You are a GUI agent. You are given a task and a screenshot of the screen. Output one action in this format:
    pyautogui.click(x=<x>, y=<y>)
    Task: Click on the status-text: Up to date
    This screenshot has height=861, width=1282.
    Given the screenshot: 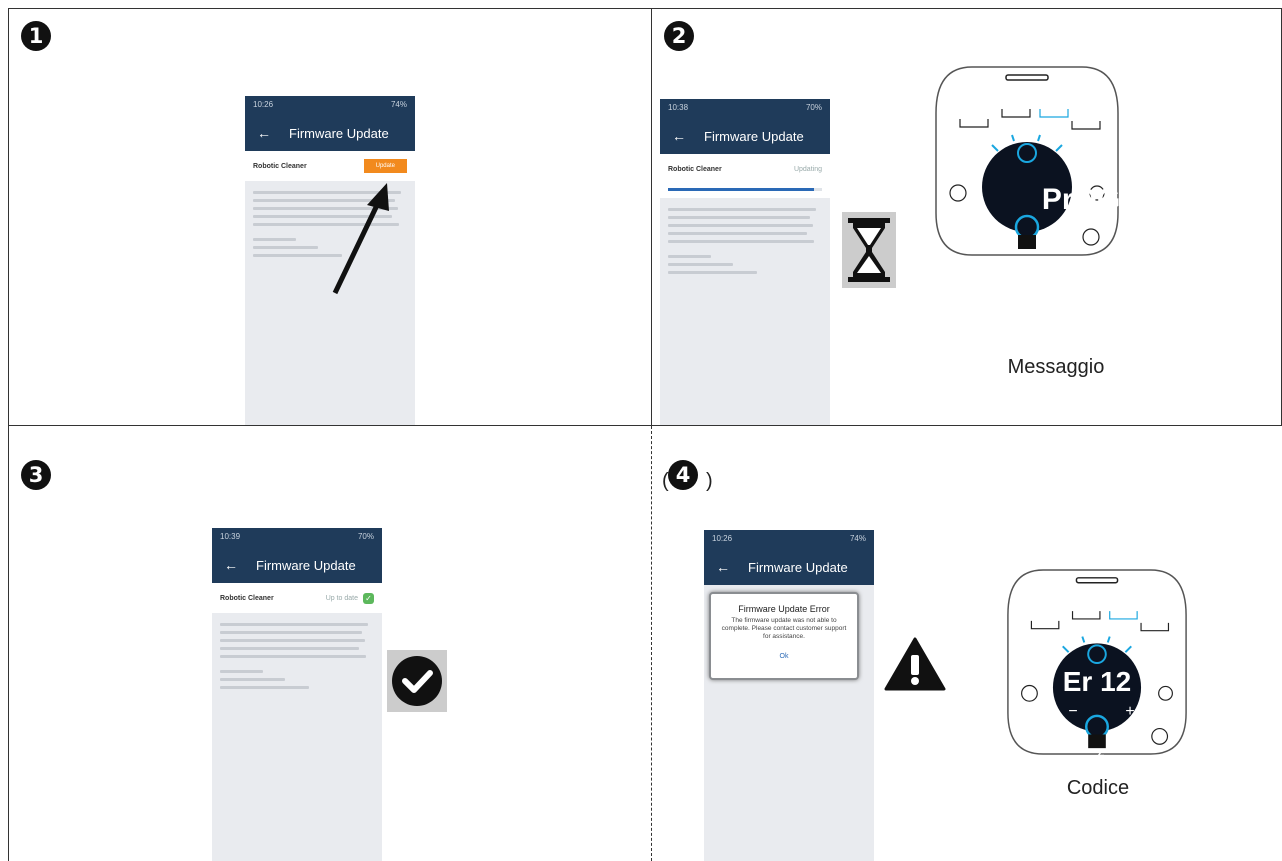 What is the action you would take?
    pyautogui.click(x=341, y=598)
    